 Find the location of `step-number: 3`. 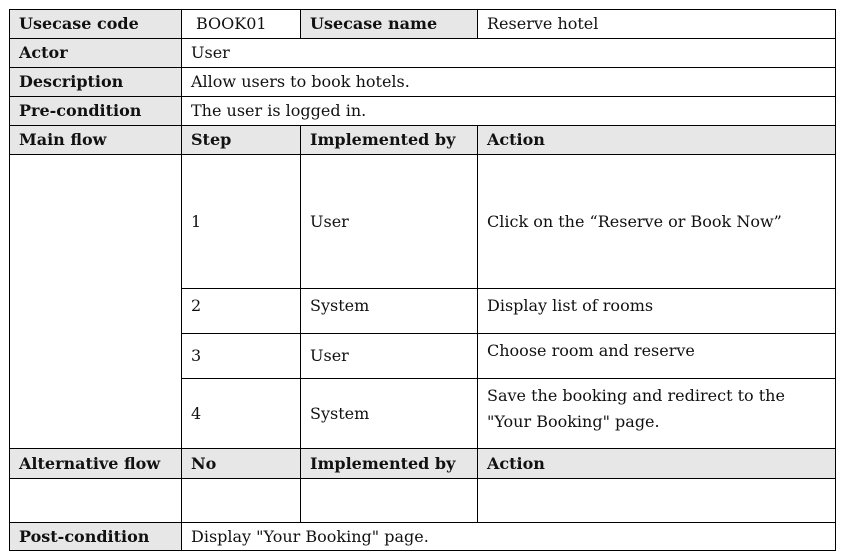

step-number: 3 is located at coordinates (241, 356).